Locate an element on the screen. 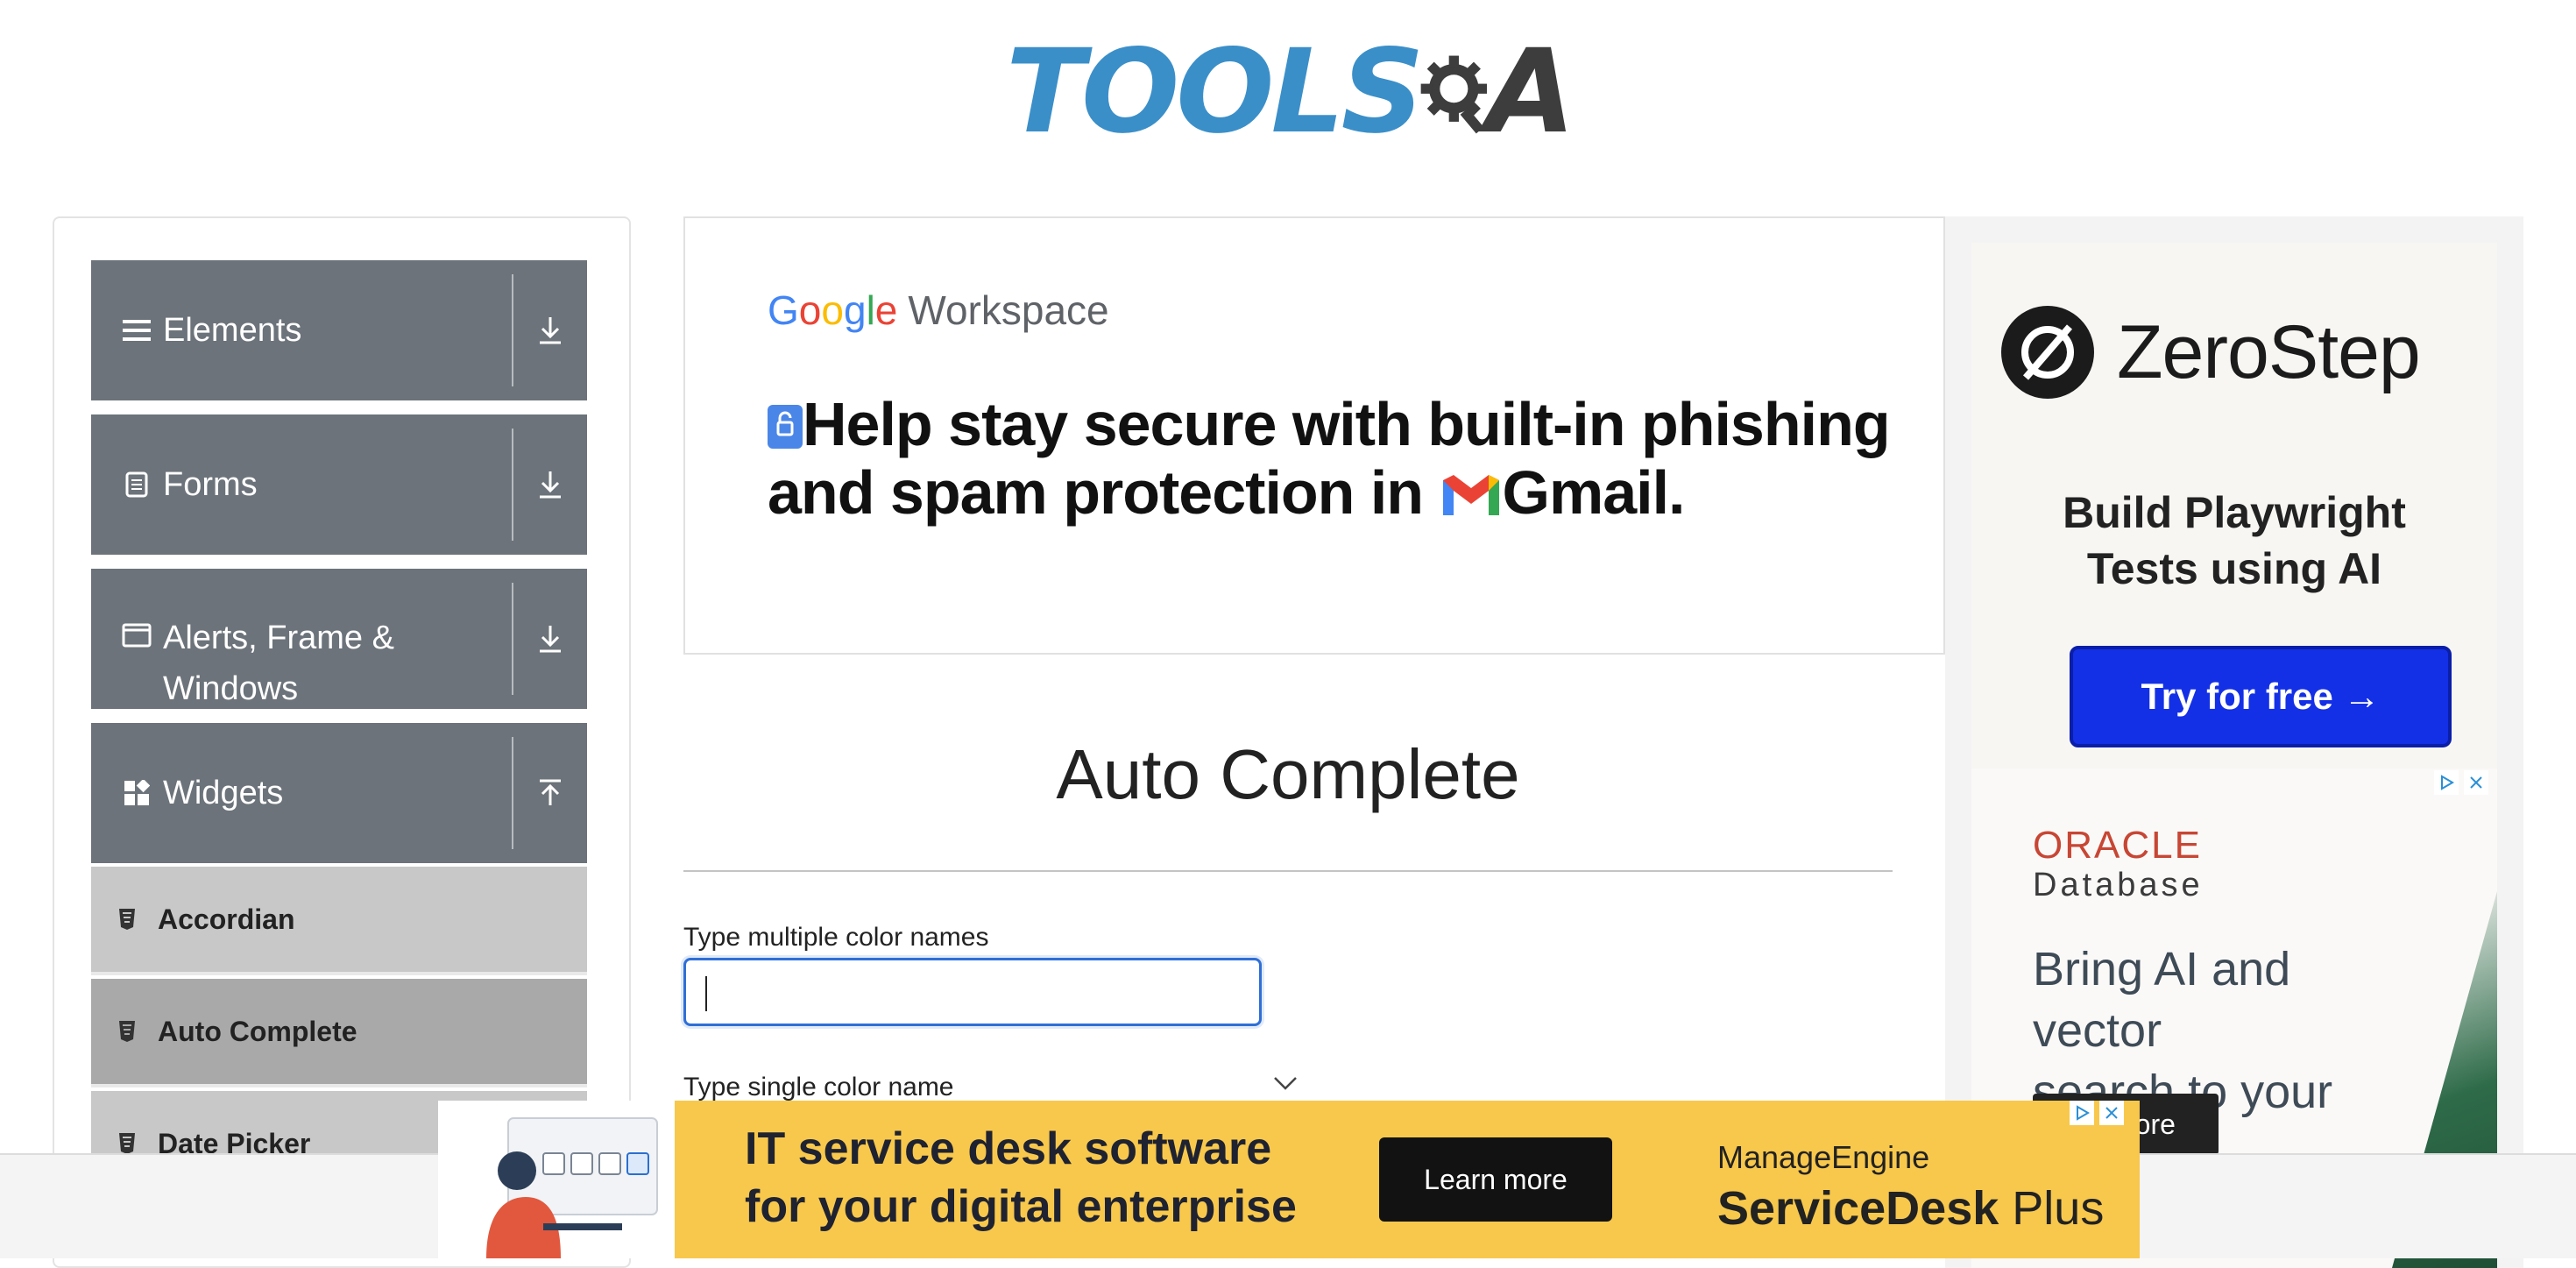 This screenshot has height=1268, width=2576. manageengine-brand: ManageEngine is located at coordinates (1823, 1157).